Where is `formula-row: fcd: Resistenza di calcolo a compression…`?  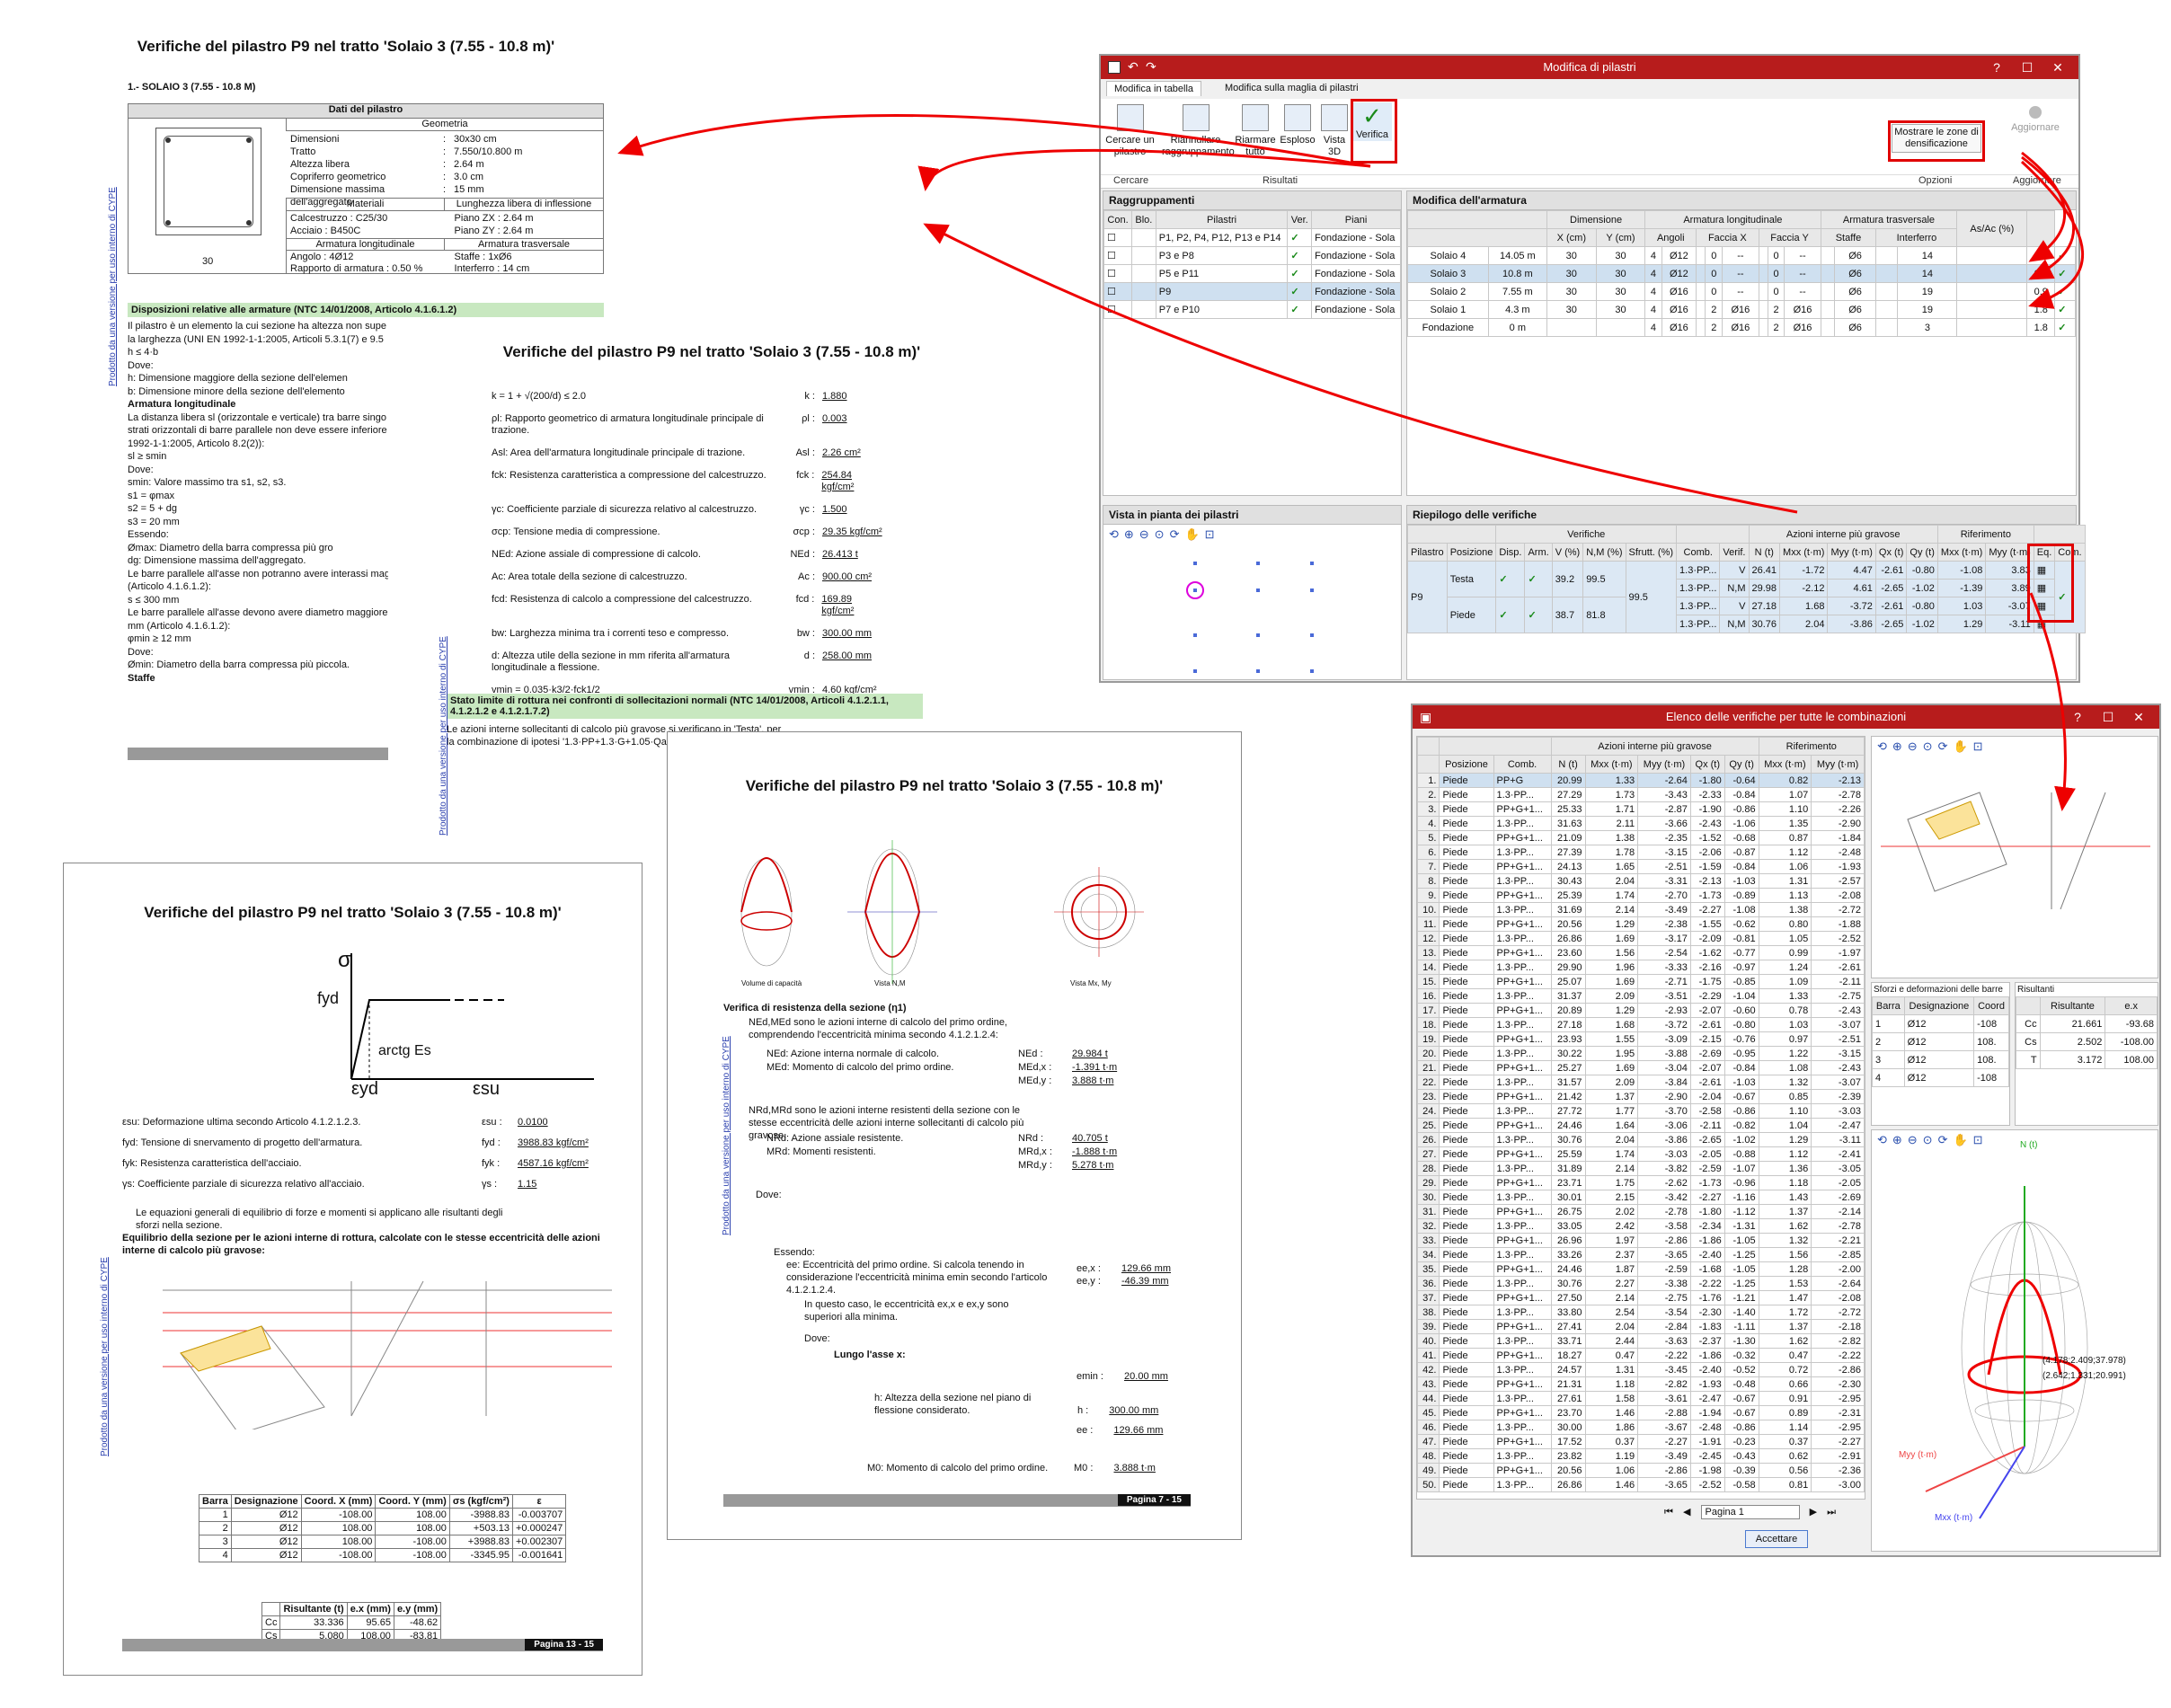 formula-row: fcd: Resistenza di calcolo a compression… is located at coordinates (673, 605).